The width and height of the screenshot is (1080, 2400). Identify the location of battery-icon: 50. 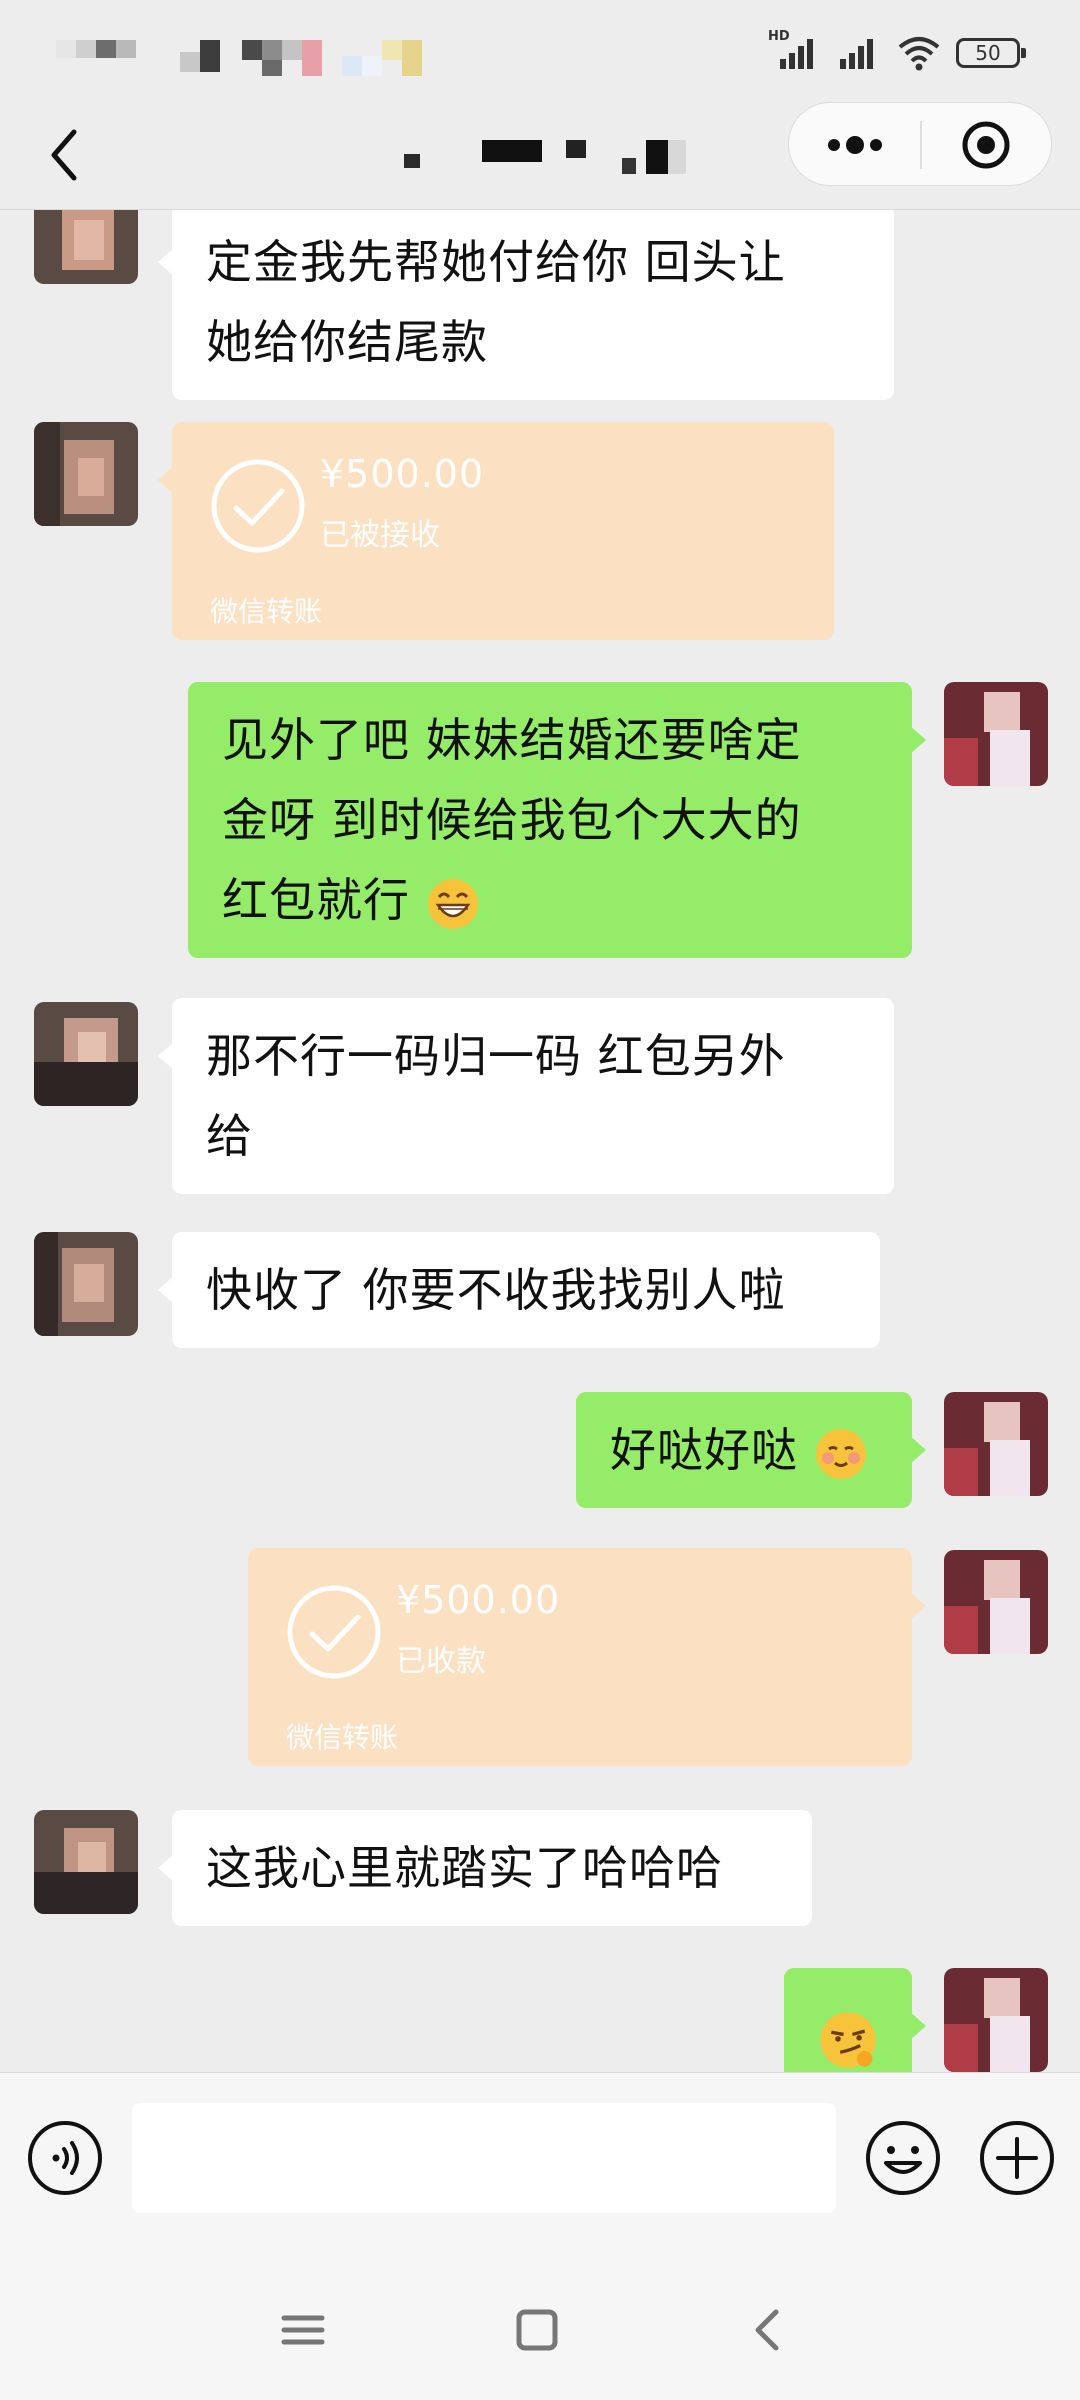
(991, 53).